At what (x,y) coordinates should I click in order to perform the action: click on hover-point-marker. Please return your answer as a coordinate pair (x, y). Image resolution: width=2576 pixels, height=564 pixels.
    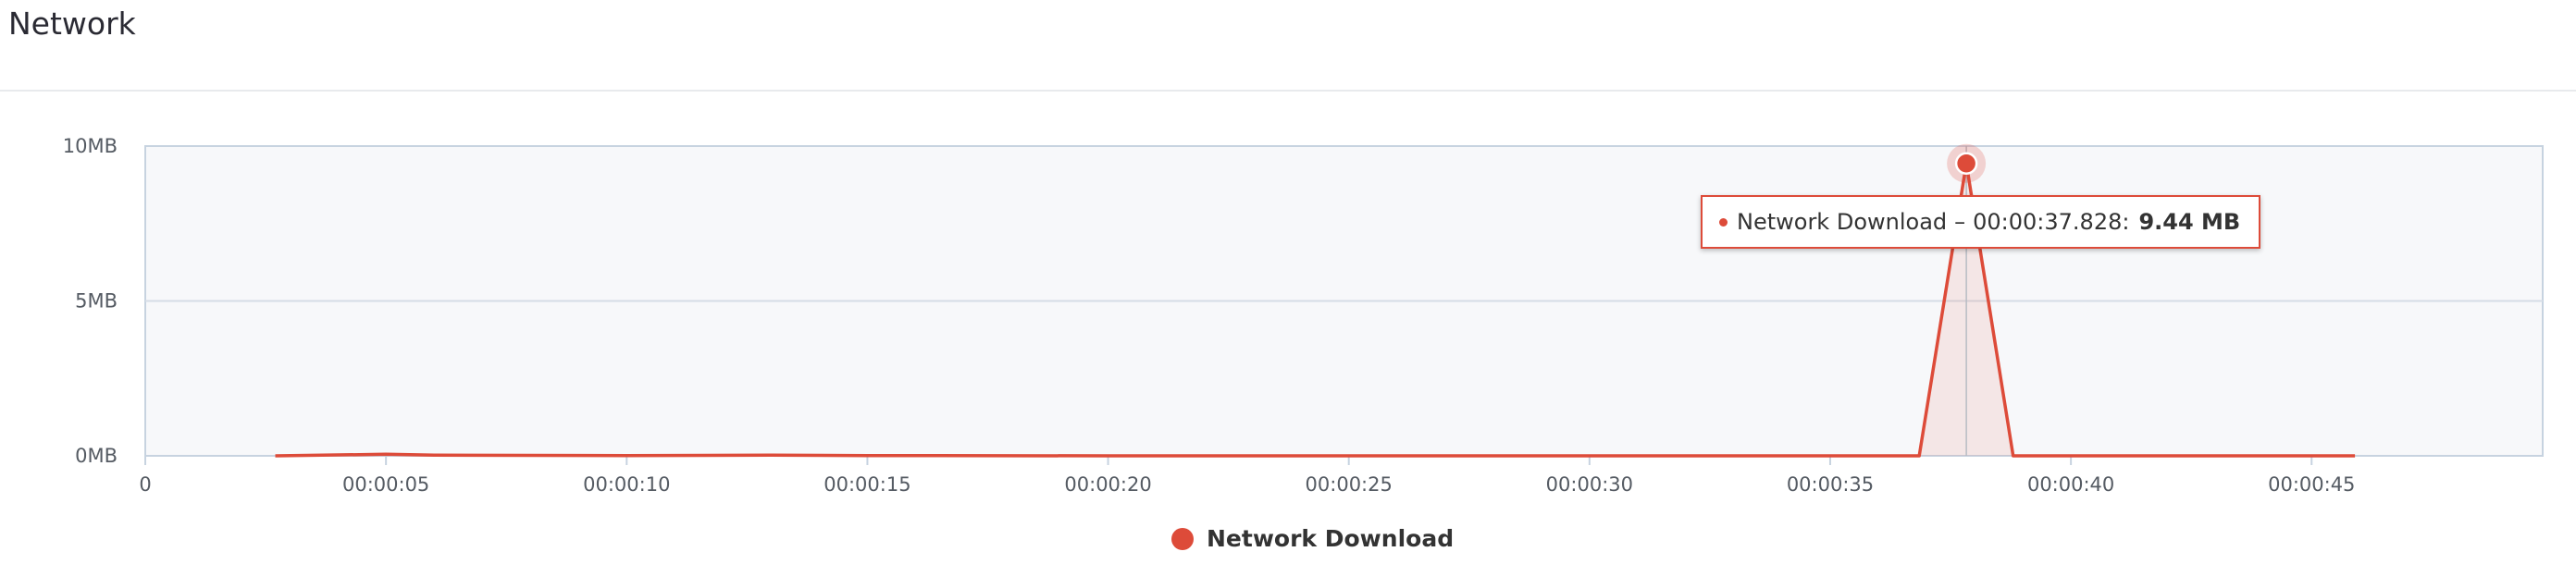
    Looking at the image, I should click on (1966, 164).